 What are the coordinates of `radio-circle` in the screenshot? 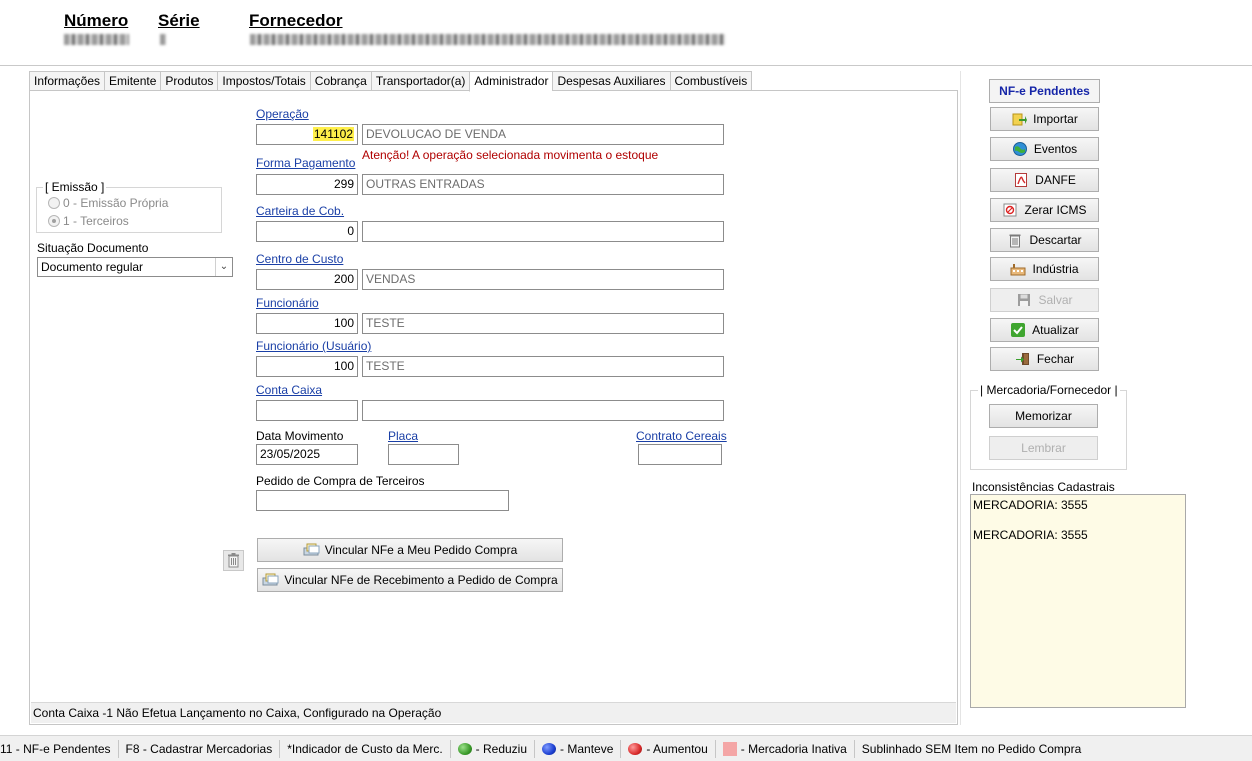 It's located at (54, 221).